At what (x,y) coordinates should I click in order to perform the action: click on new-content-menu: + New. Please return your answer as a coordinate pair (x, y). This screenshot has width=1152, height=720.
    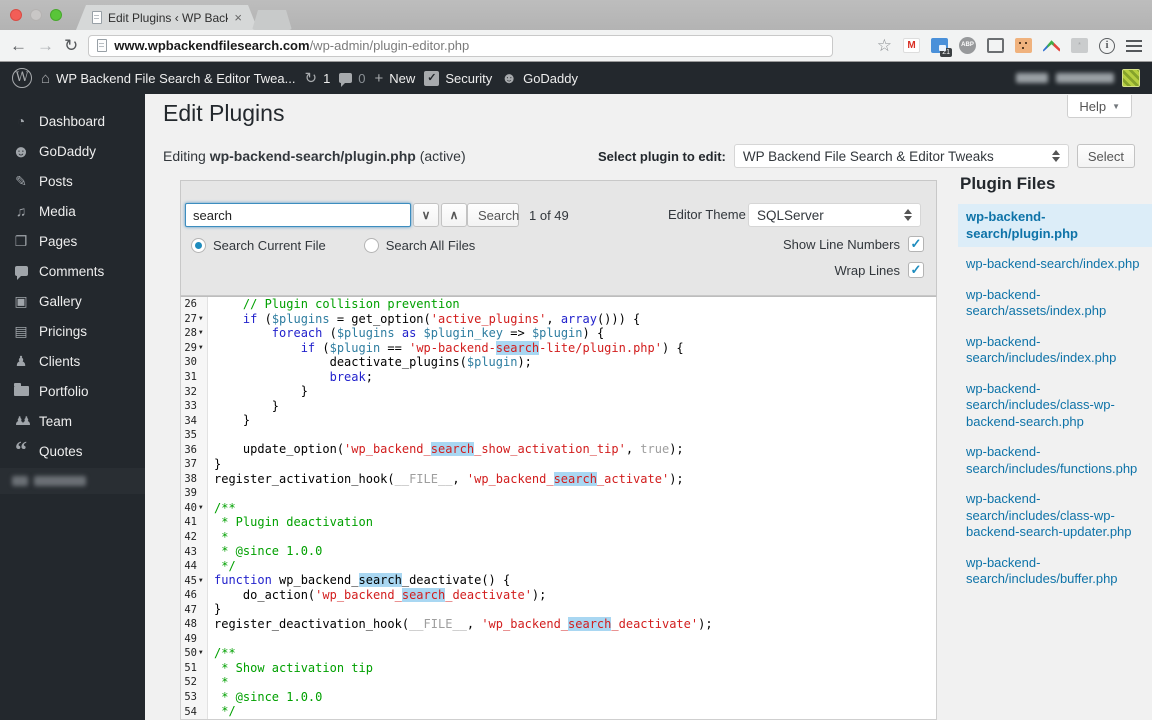
    Looking at the image, I should click on (395, 78).